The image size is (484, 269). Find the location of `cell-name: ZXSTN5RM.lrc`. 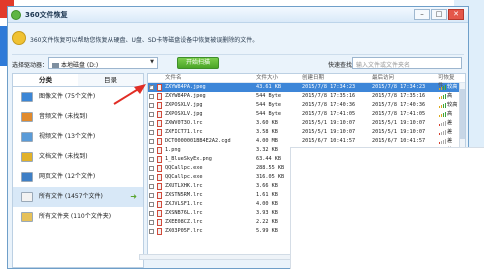

cell-name: ZXSTN5RM.lrc is located at coordinates (184, 195).